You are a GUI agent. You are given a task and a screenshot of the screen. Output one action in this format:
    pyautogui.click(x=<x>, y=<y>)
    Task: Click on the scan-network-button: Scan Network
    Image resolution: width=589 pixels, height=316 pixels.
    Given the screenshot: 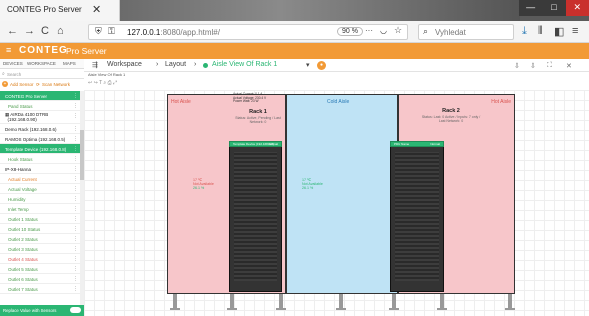 What is the action you would take?
    pyautogui.click(x=56, y=84)
    